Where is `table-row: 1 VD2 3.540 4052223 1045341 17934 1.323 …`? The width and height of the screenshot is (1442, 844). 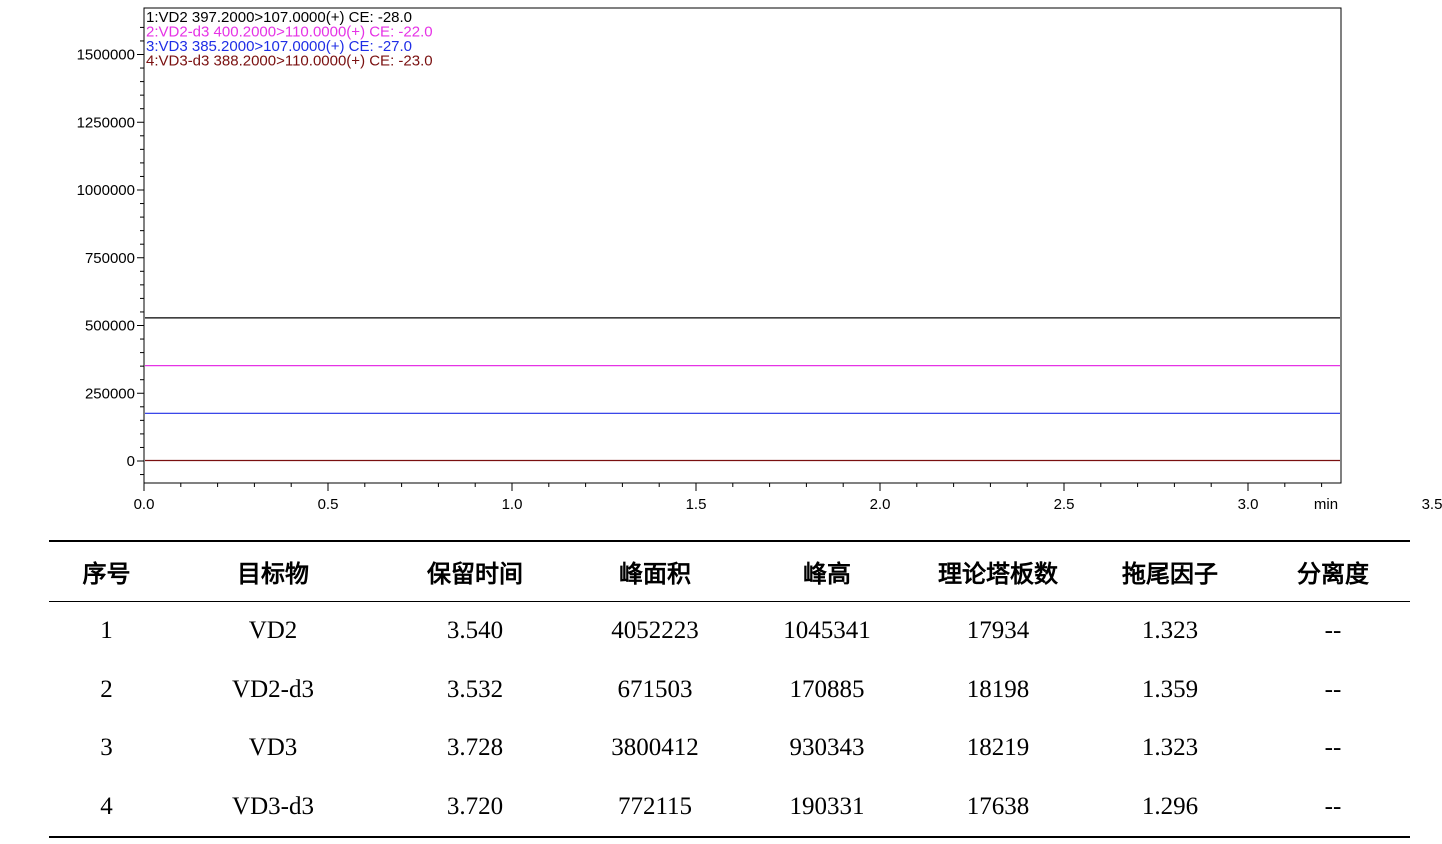
table-row: 1 VD2 3.540 4052223 1045341 17934 1.323 … is located at coordinates (729, 631).